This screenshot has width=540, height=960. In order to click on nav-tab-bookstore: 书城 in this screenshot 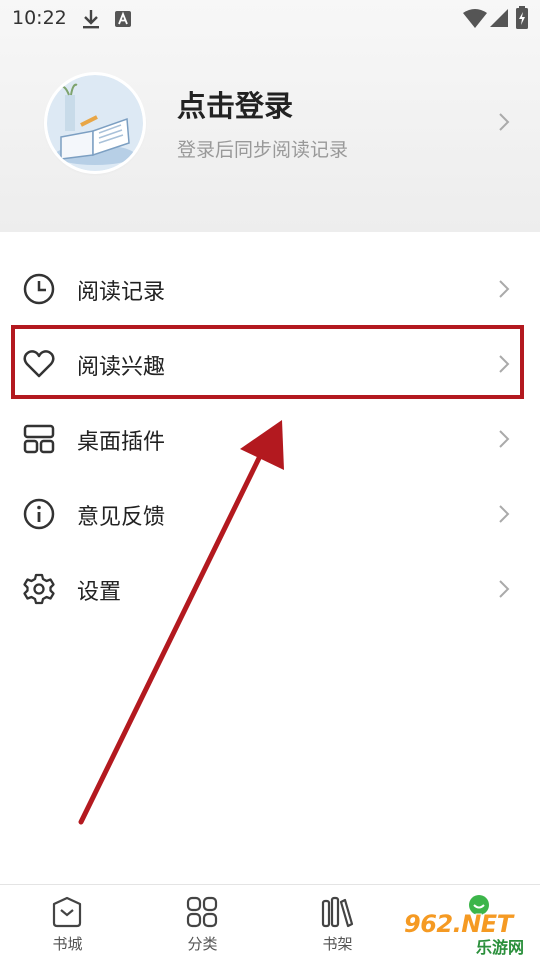, I will do `click(67, 922)`.